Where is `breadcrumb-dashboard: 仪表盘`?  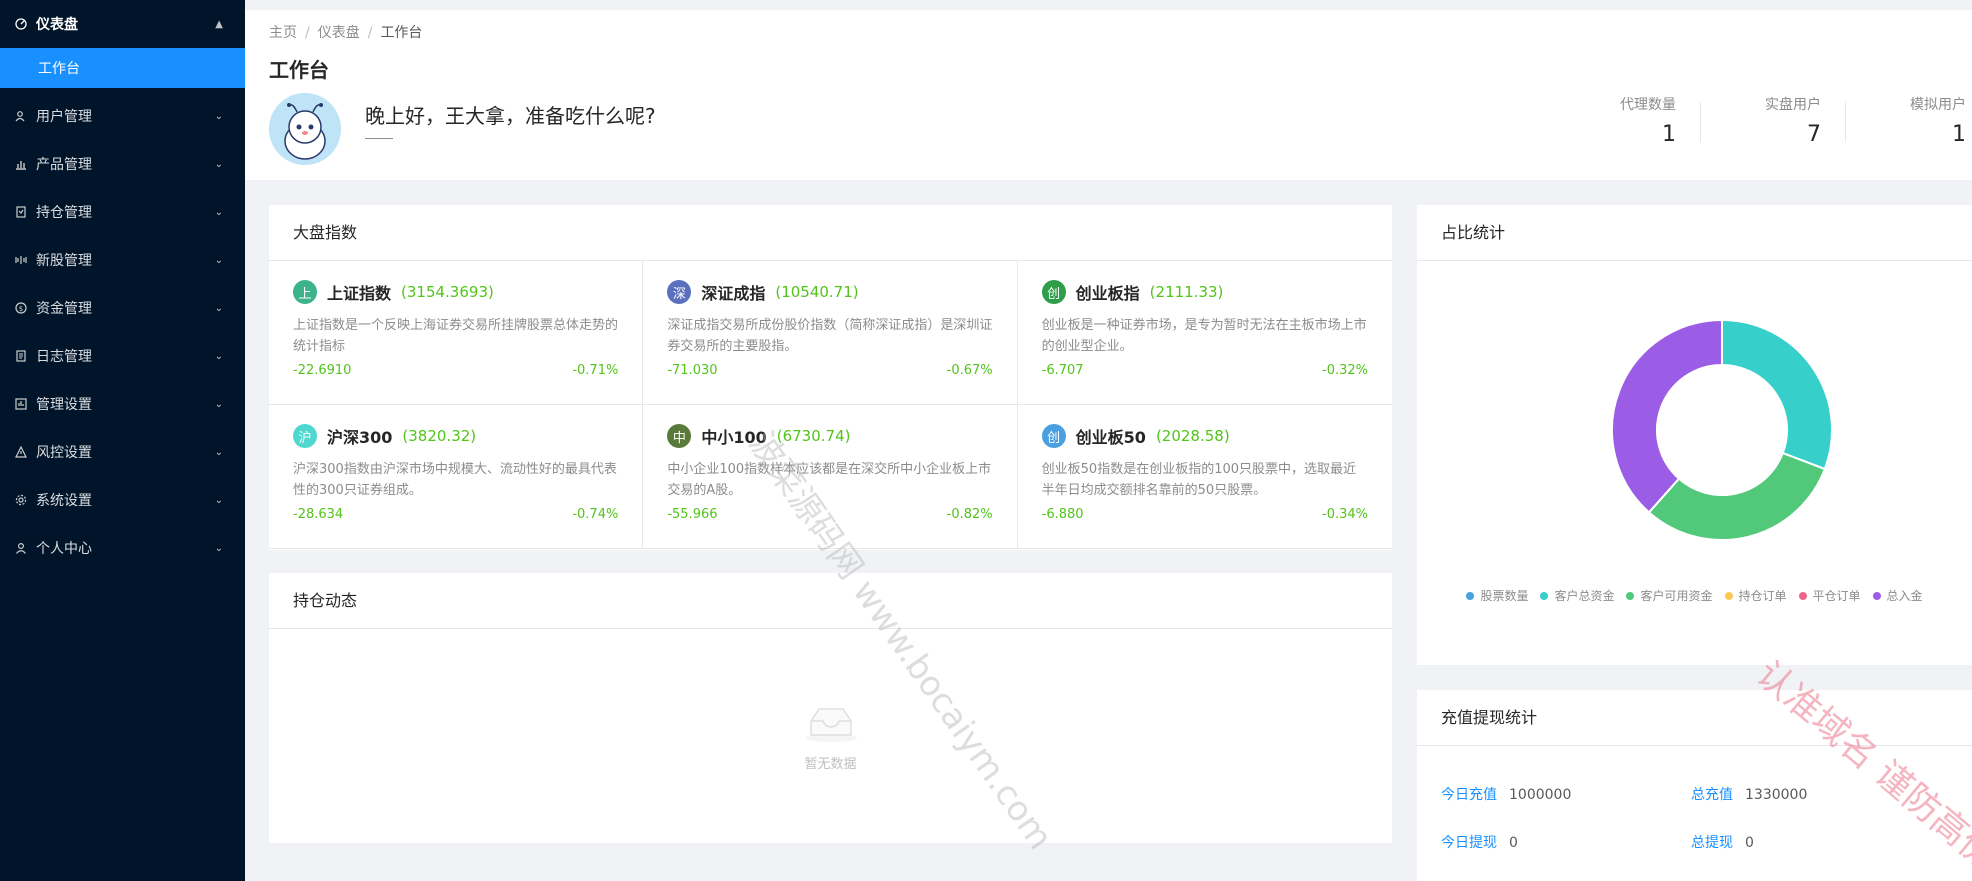
breadcrumb-dashboard: 仪表盘 is located at coordinates (339, 33).